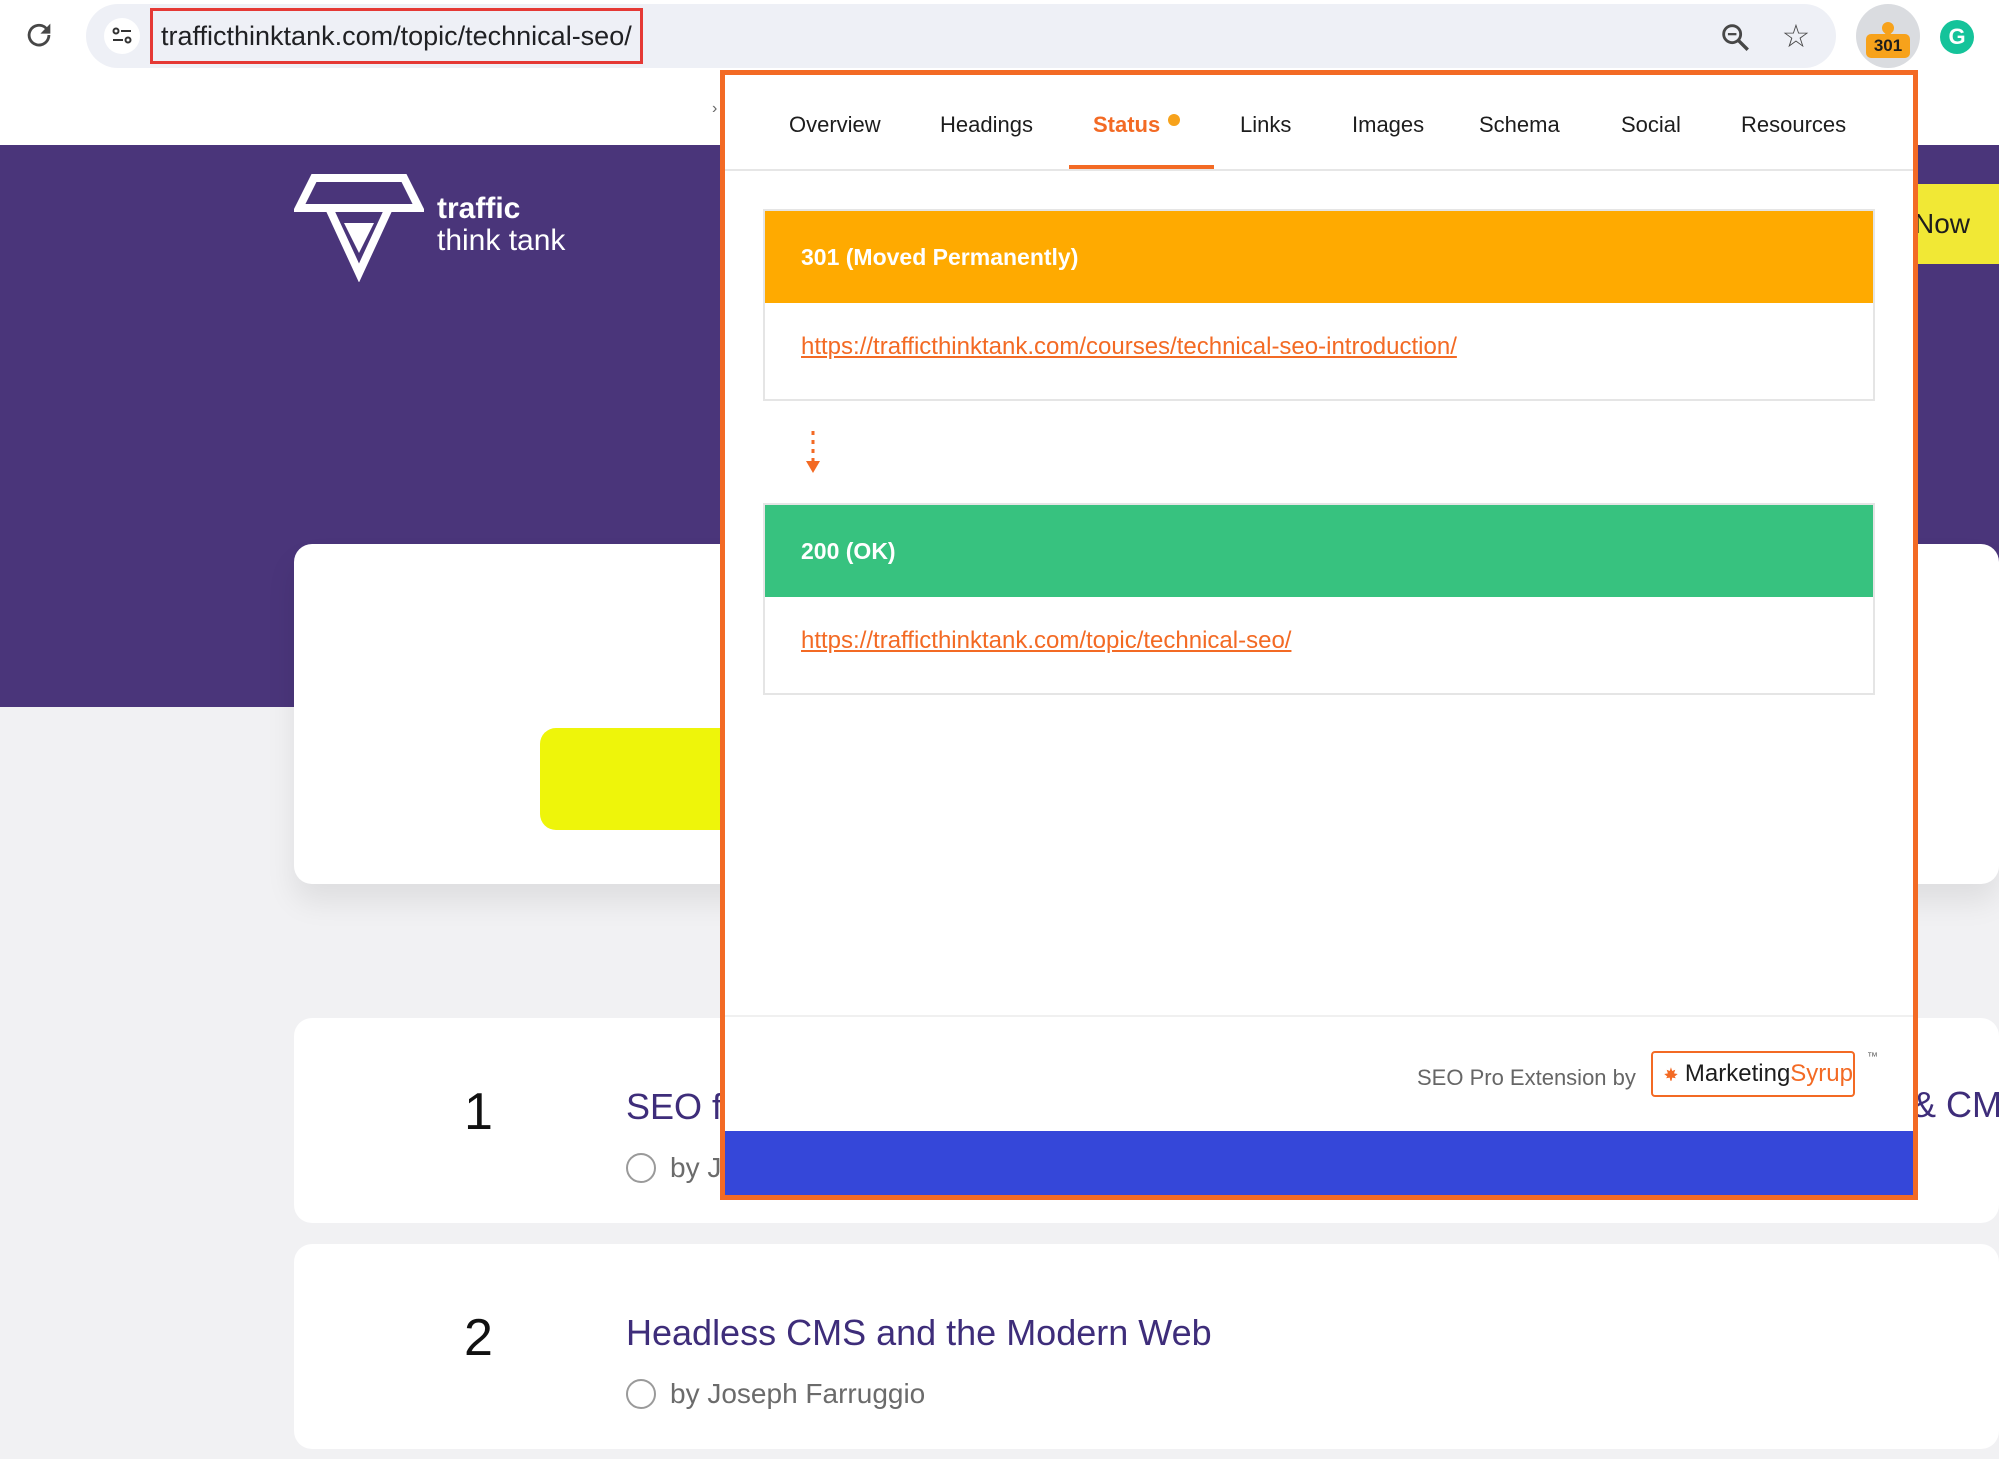 The image size is (1999, 1459). What do you see at coordinates (673, 1168) in the screenshot?
I see `list-item-author: by J` at bounding box center [673, 1168].